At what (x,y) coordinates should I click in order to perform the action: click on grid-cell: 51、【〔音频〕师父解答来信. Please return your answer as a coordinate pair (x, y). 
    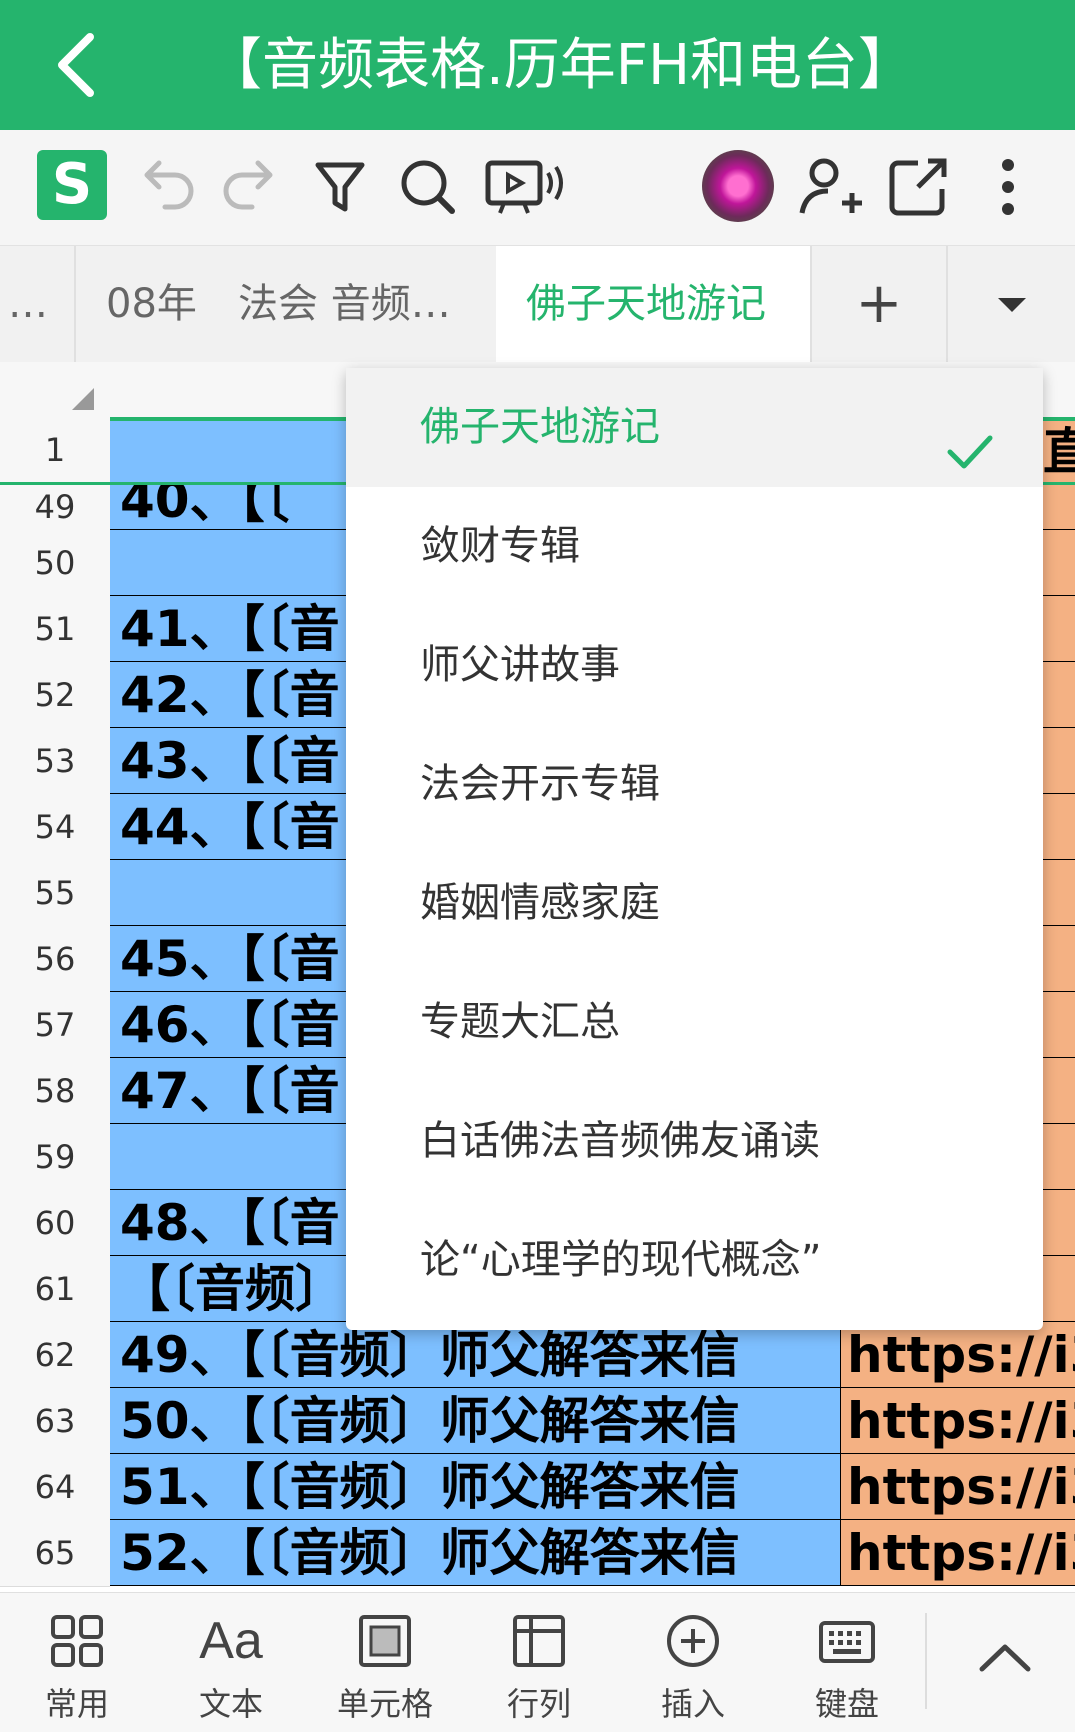
    Looking at the image, I should click on (475, 1487).